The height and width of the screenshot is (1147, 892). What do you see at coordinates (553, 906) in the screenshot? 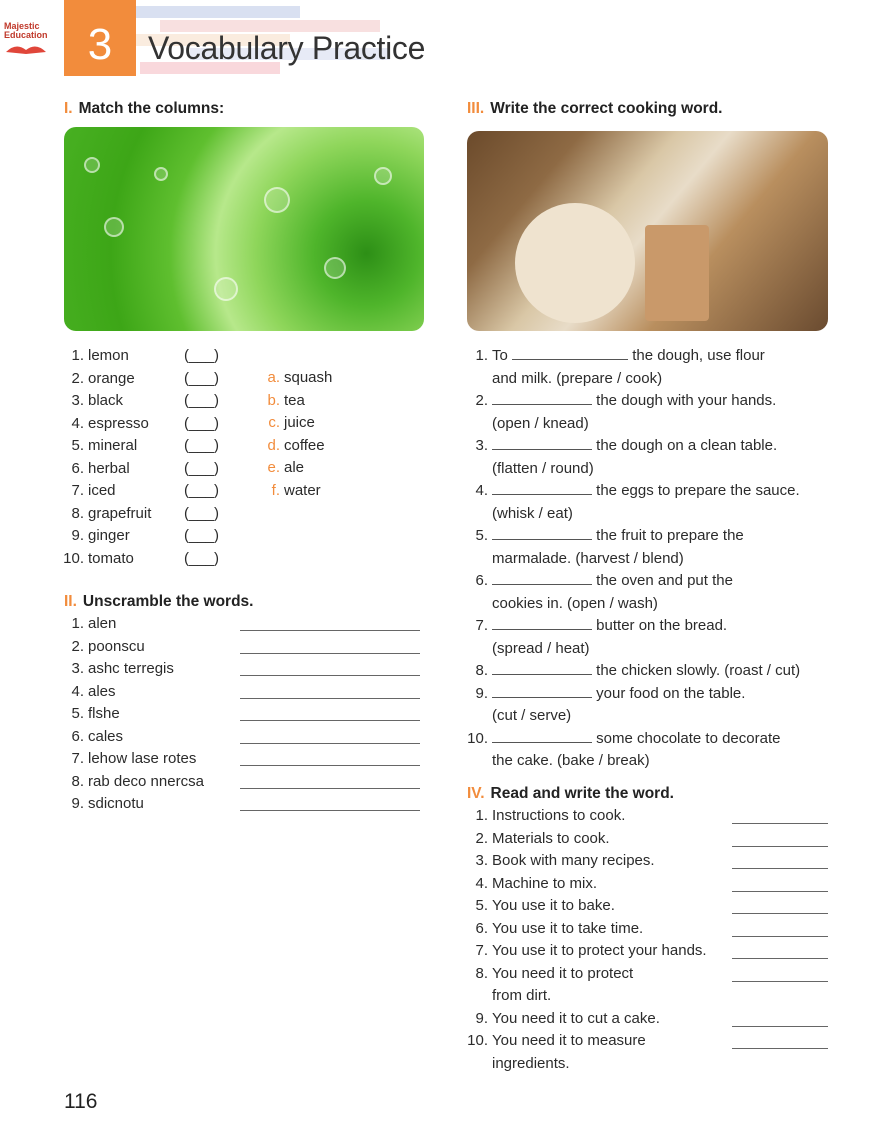
I see `item-text: You use it to bake.` at bounding box center [553, 906].